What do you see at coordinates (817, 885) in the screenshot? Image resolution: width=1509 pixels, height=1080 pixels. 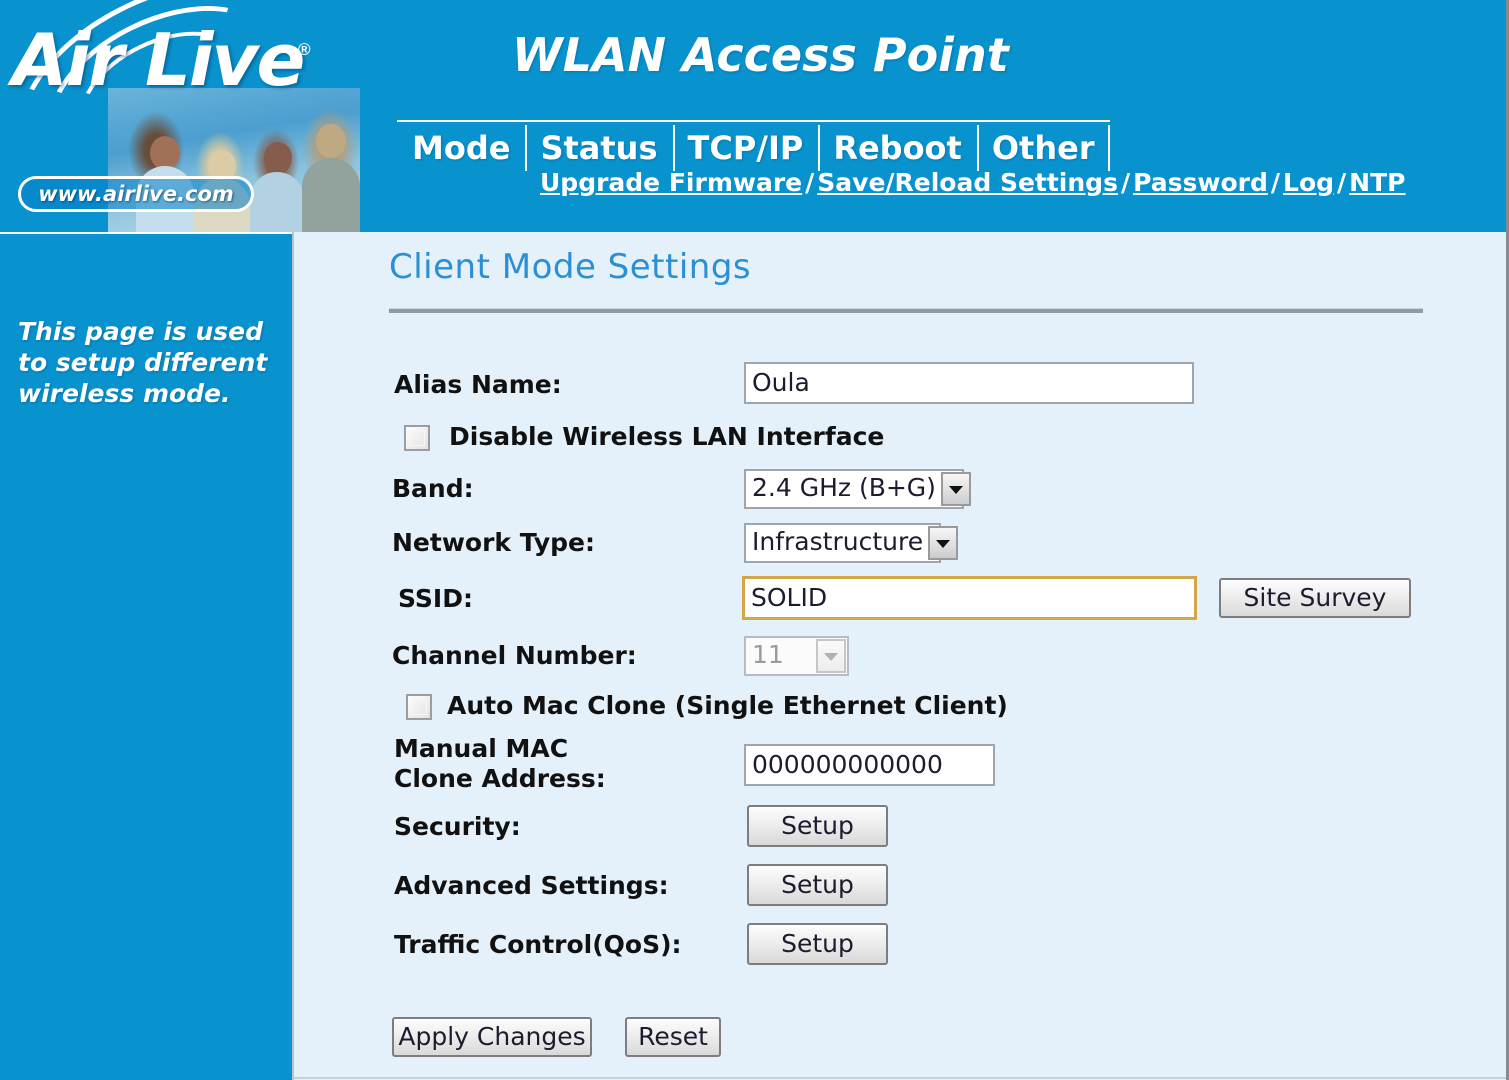 I see `advanced-settings-setup-button: Setup` at bounding box center [817, 885].